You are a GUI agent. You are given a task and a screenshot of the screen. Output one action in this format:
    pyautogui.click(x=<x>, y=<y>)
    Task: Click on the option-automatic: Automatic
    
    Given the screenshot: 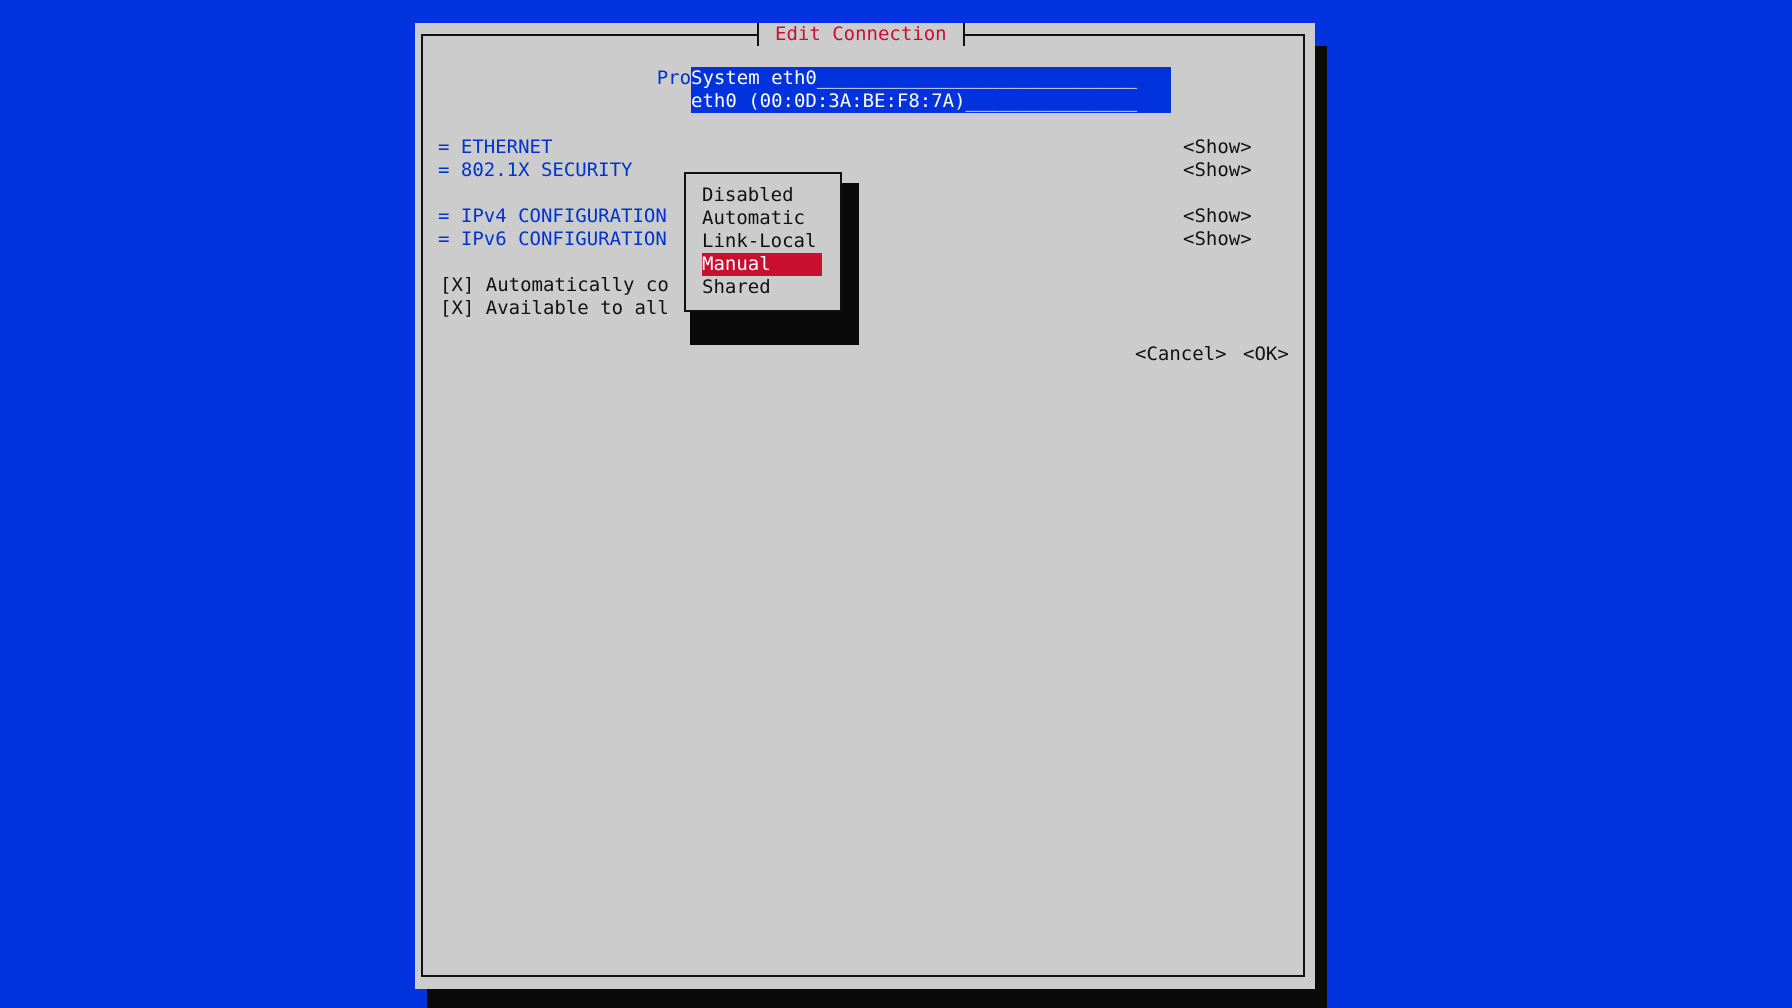 What is the action you would take?
    pyautogui.click(x=762, y=218)
    